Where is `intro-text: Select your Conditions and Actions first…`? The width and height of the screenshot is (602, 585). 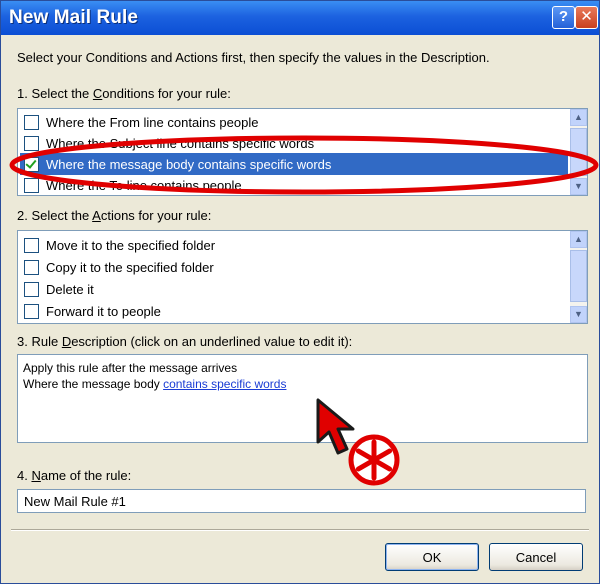
intro-text: Select your Conditions and Actions first… is located at coordinates (253, 57).